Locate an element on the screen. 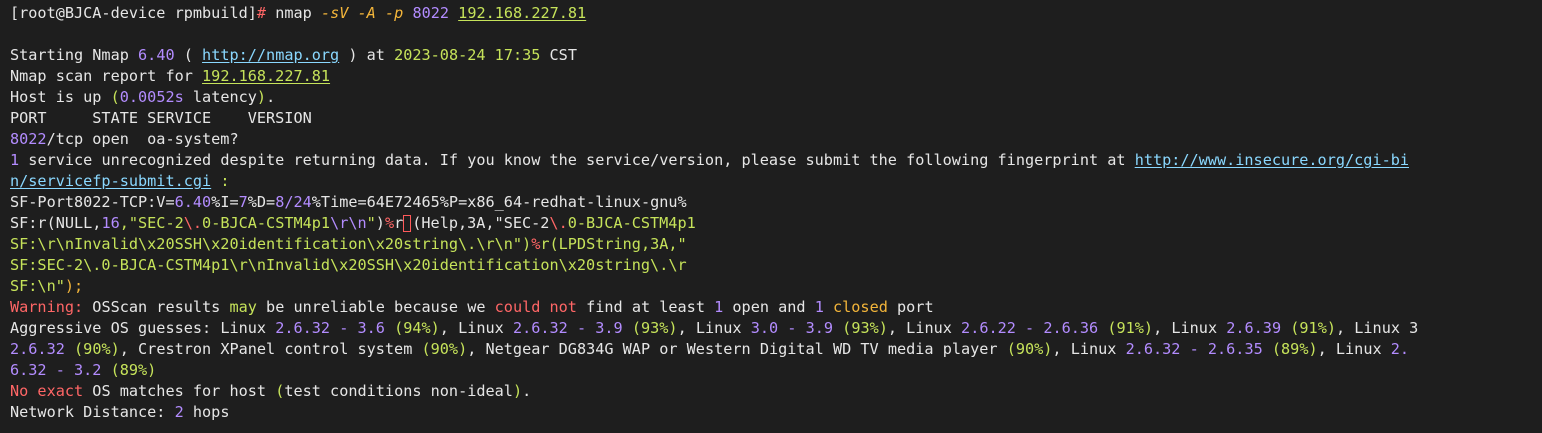 Image resolution: width=1542 pixels, height=433 pixels. network-distance-line: Network Distance: 2 hops is located at coordinates (120, 412).